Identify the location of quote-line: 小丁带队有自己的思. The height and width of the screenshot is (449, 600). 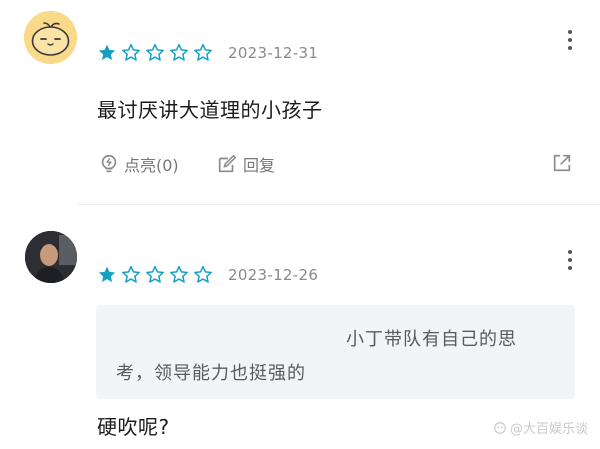
(431, 339).